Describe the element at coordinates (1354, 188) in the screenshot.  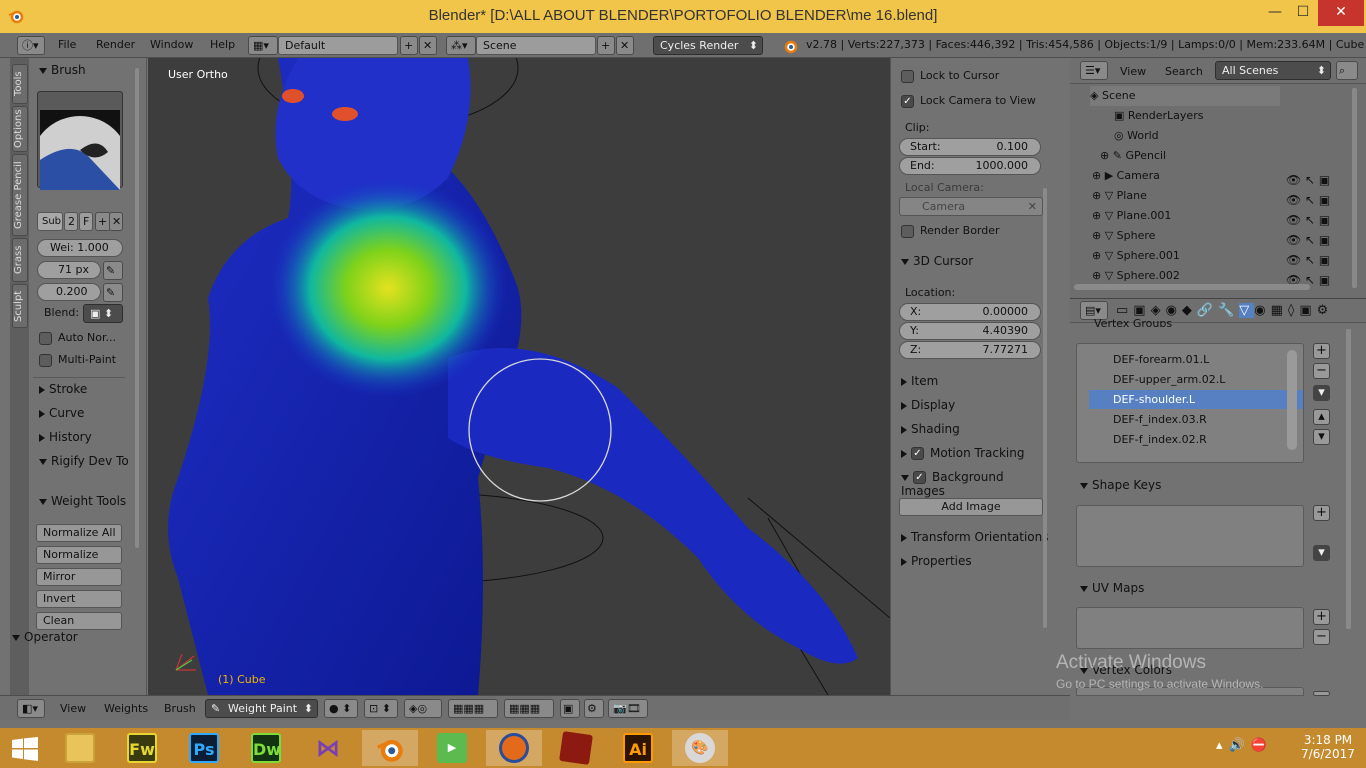
I see `outliner-scrollbar` at that location.